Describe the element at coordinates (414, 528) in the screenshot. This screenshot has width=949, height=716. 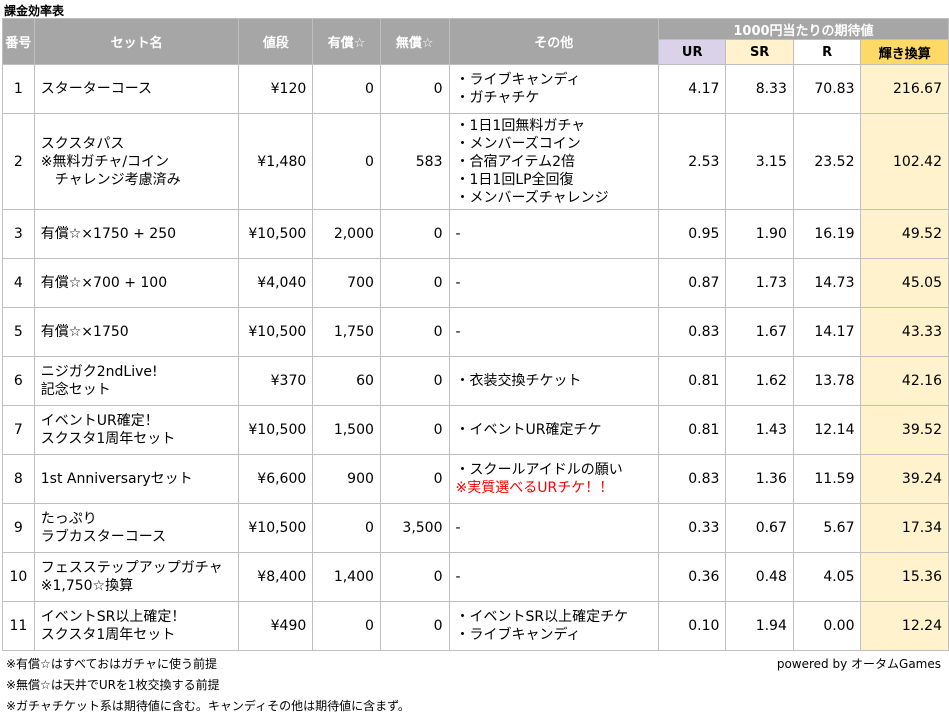
I see `cell-free-stars: 3,500` at that location.